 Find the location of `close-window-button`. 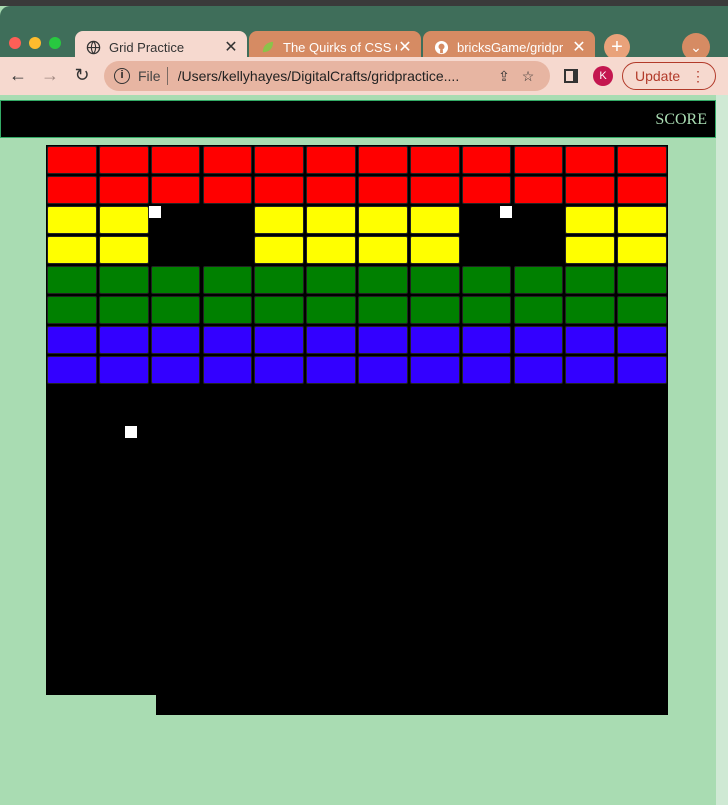

close-window-button is located at coordinates (15, 43).